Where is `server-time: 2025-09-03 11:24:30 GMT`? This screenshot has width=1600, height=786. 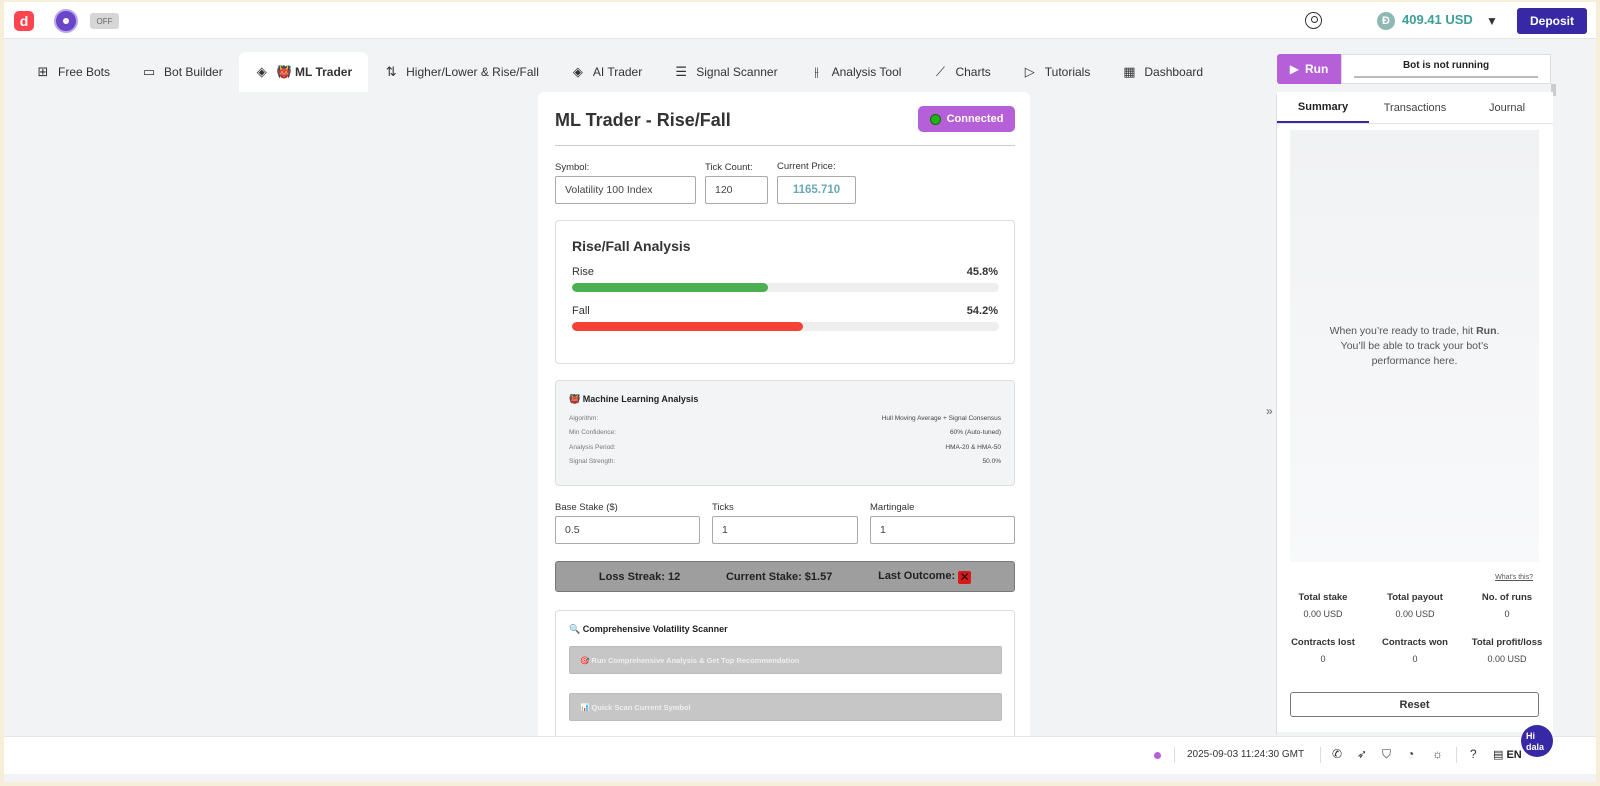
server-time: 2025-09-03 11:24:30 GMT is located at coordinates (1246, 754).